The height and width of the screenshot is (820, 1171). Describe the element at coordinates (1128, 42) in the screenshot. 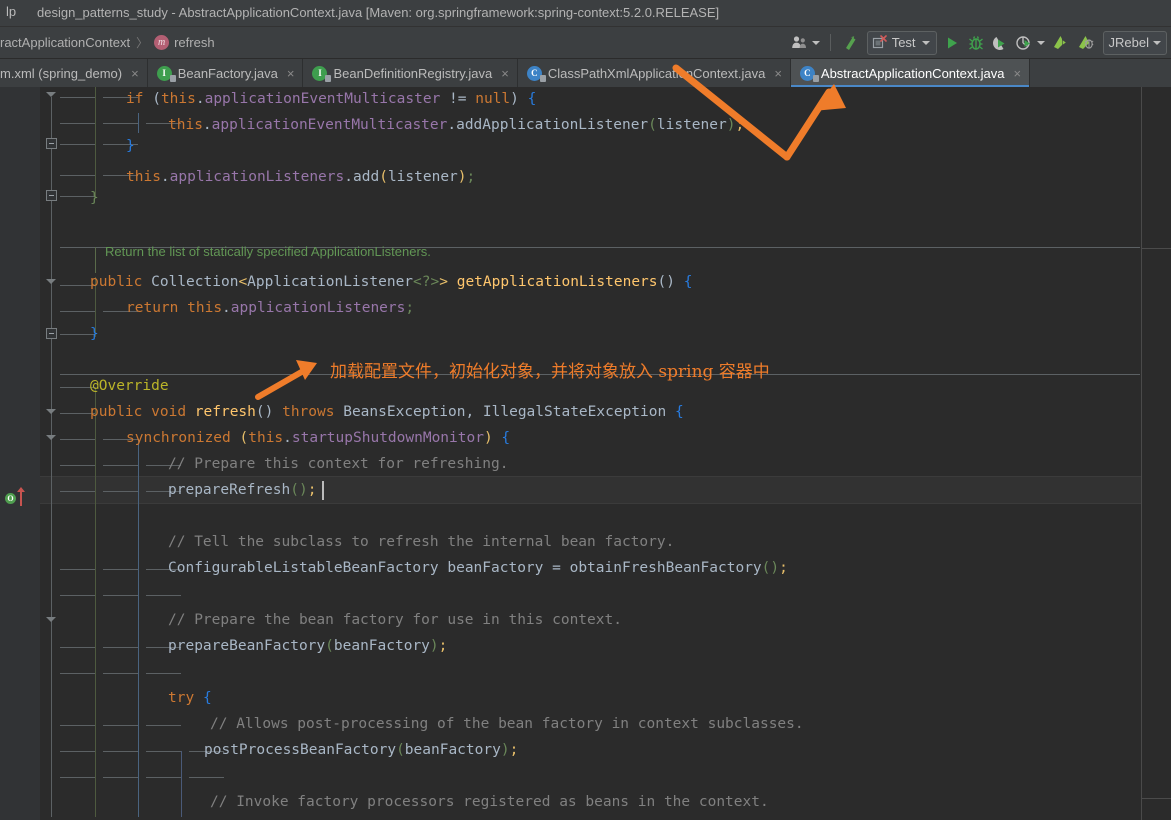

I see `jrebel-label: JRebel` at that location.